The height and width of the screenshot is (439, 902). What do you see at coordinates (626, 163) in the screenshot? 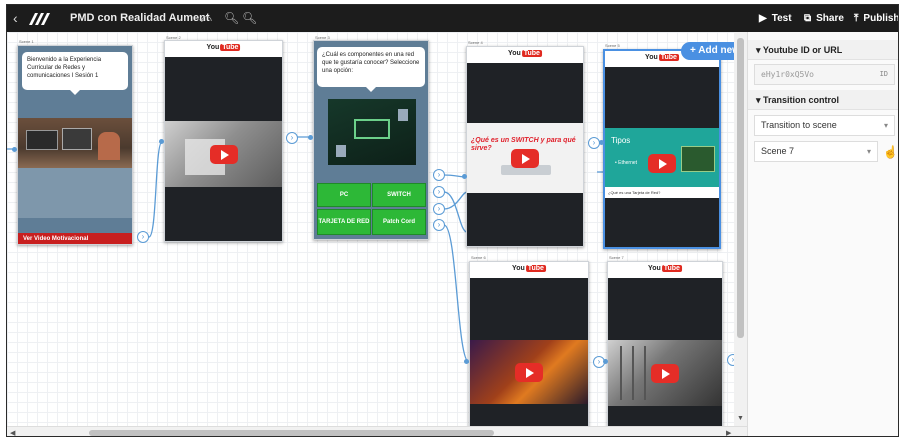
I see `scene-5-thumbnail-item: • Ethernet` at bounding box center [626, 163].